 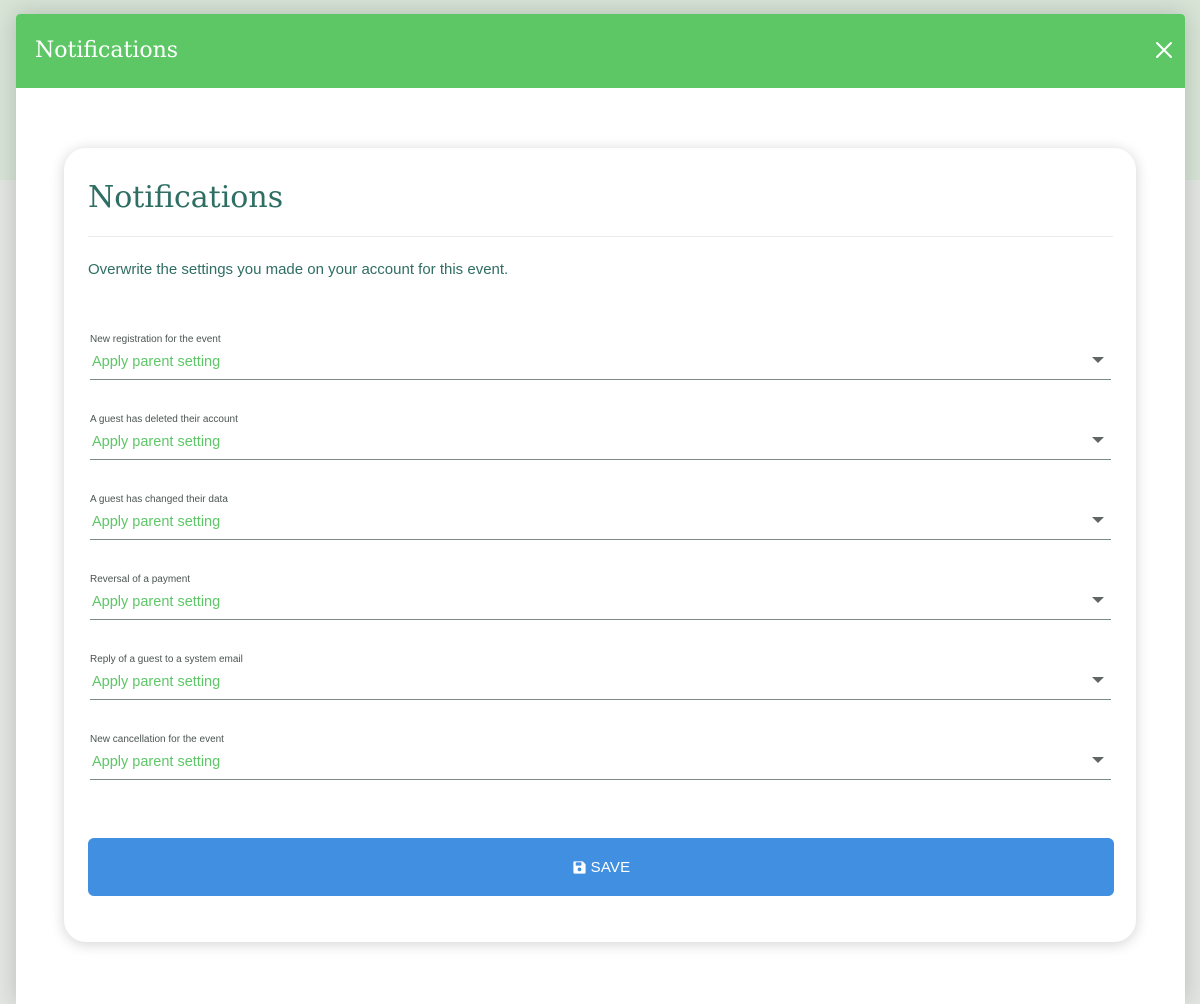 What do you see at coordinates (166, 659) in the screenshot?
I see `field-label: Reply of a guest to a system email` at bounding box center [166, 659].